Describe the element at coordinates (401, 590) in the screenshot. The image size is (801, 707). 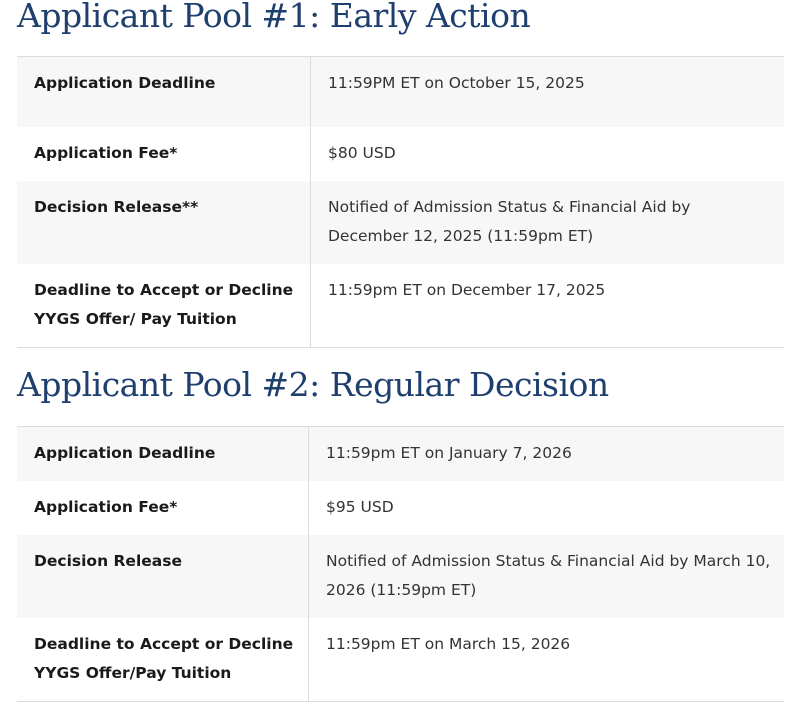
I see `row-value-line: 2026 (11:59pm ET)` at that location.